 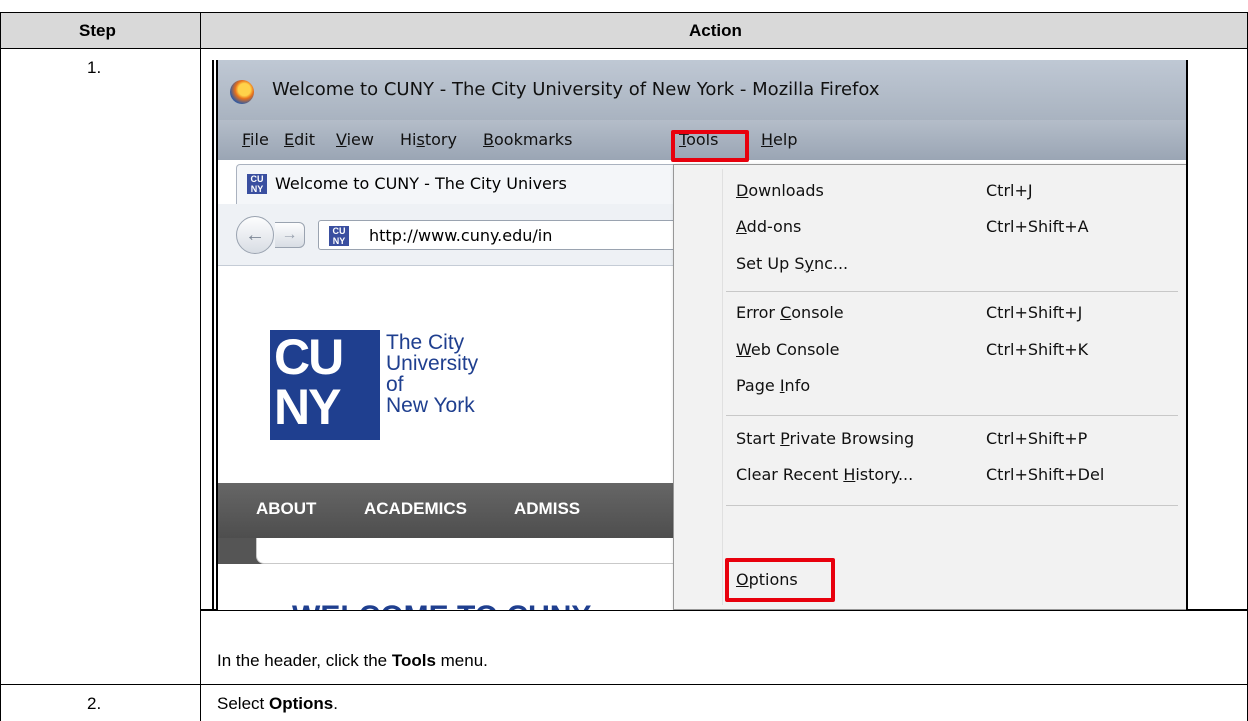 I want to click on welcome-heading: WELCOME TO CUNY, so click(x=441, y=605).